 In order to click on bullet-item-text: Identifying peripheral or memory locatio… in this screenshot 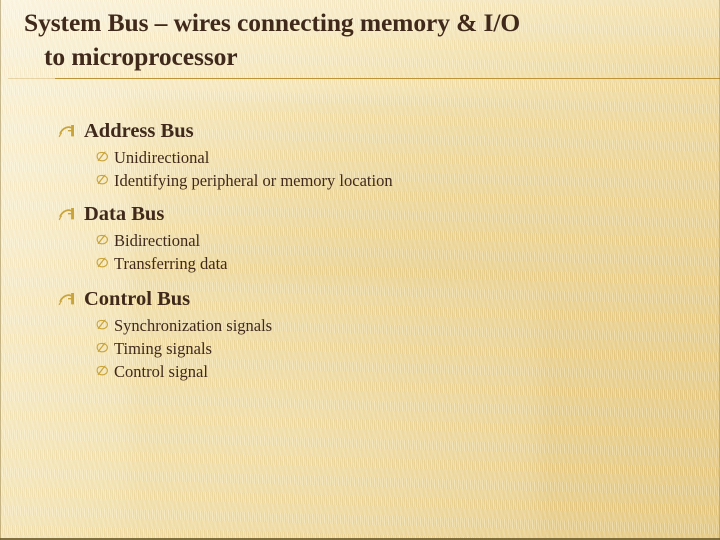, I will do `click(253, 180)`.